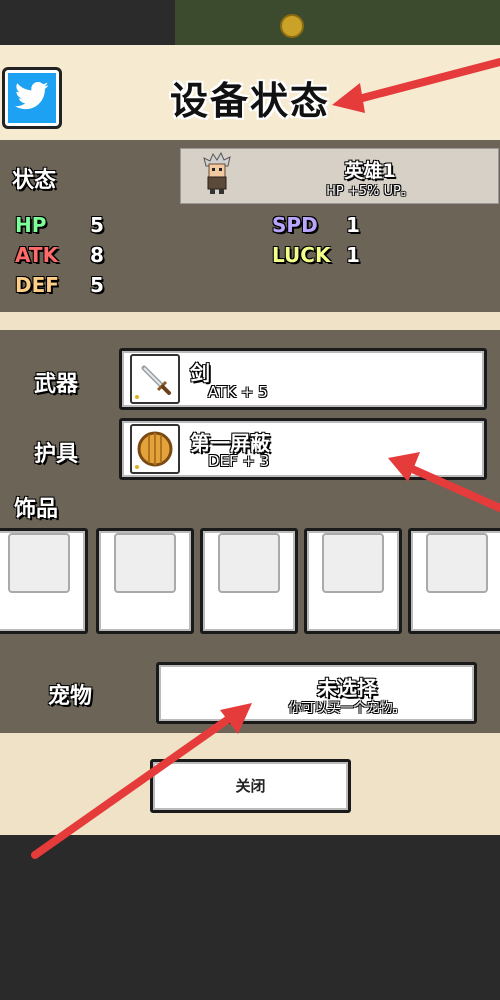 This screenshot has height=1000, width=500. I want to click on annotation-arrow-armor, so click(444, 482).